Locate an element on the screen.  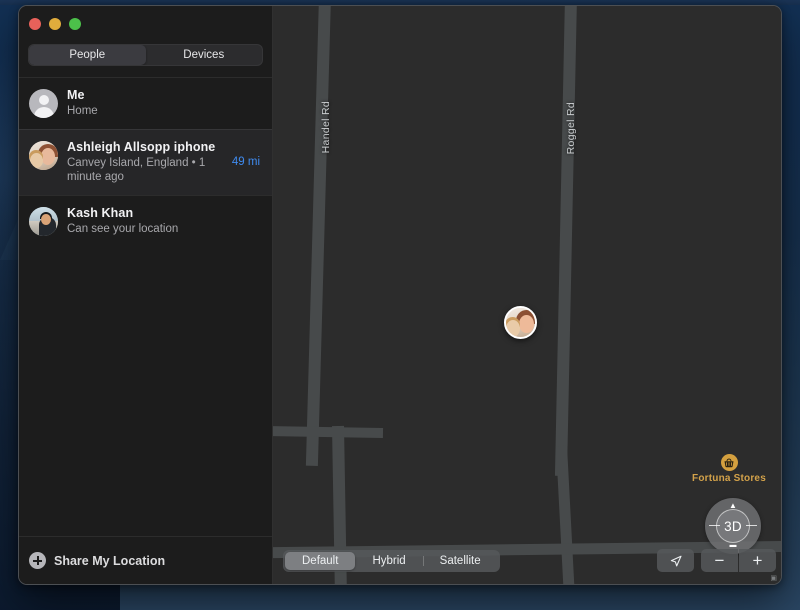
toggle-3d-button: 3D is located at coordinates (733, 526).